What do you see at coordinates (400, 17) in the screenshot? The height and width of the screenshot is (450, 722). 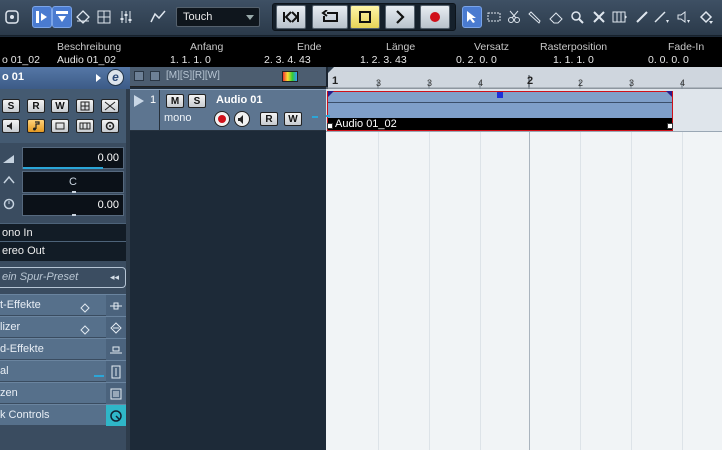 I see `play-button` at bounding box center [400, 17].